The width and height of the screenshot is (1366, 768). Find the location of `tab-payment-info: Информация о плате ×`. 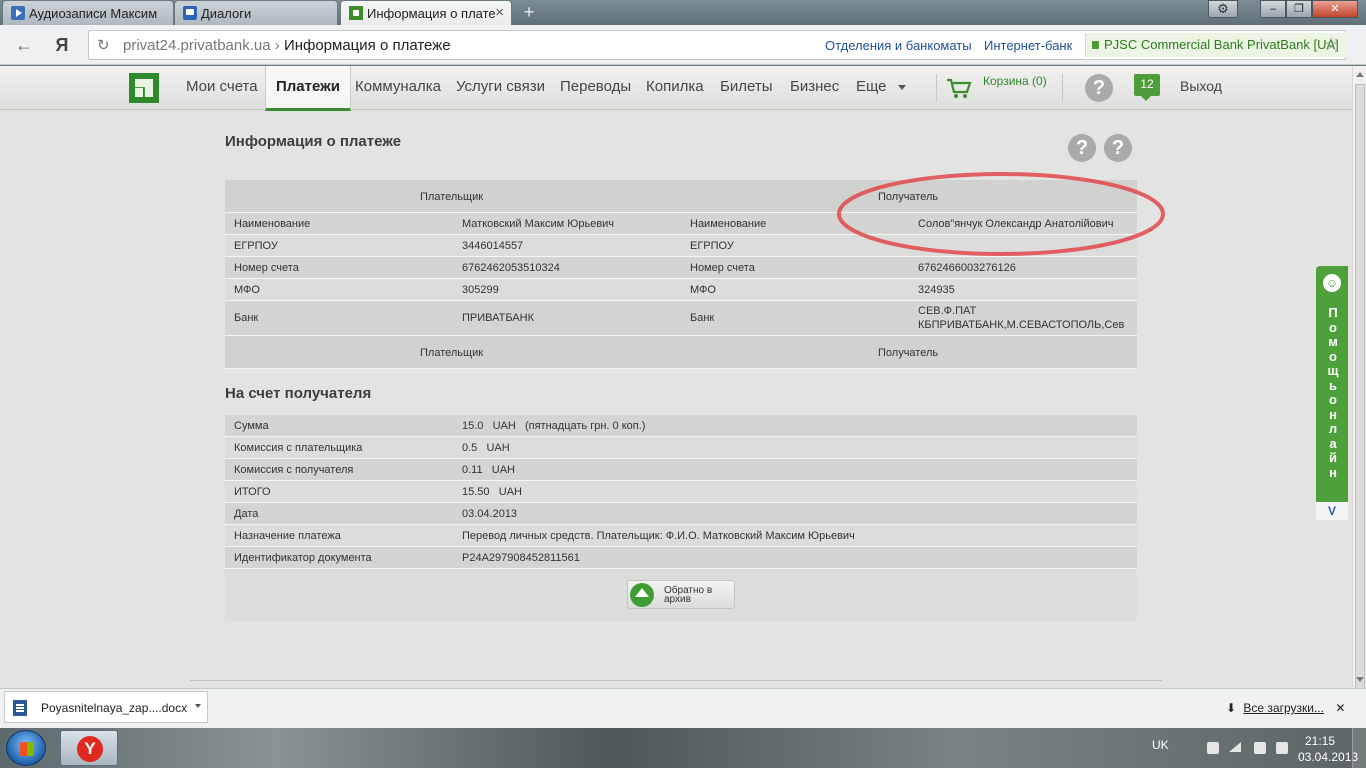

tab-payment-info: Информация о плате × is located at coordinates (426, 12).